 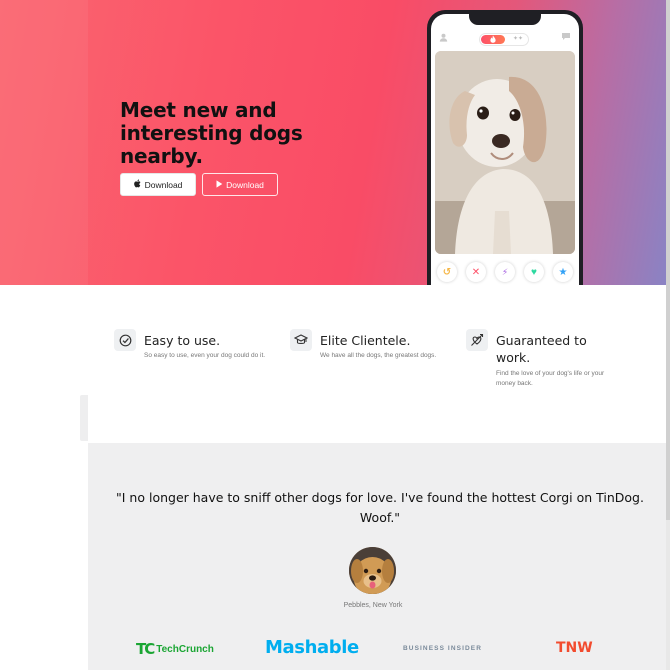 What do you see at coordinates (365, 340) in the screenshot?
I see `feature-title: Elite Clientele.` at bounding box center [365, 340].